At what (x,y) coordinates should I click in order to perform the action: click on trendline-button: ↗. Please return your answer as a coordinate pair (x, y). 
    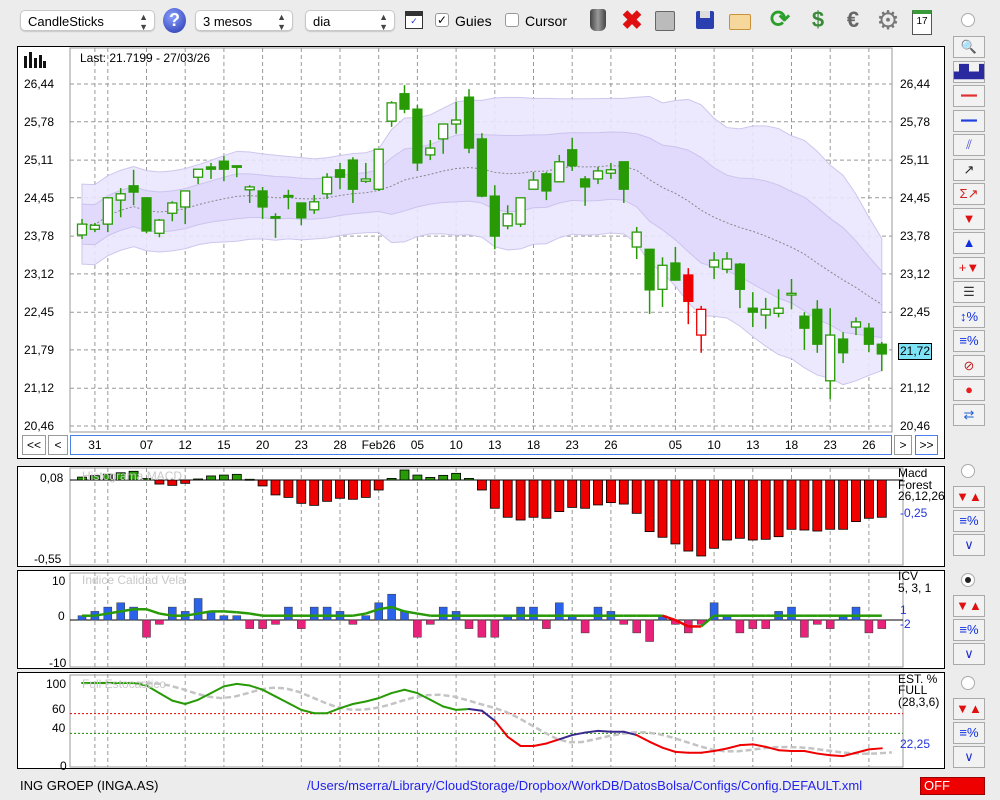
    Looking at the image, I should click on (969, 169).